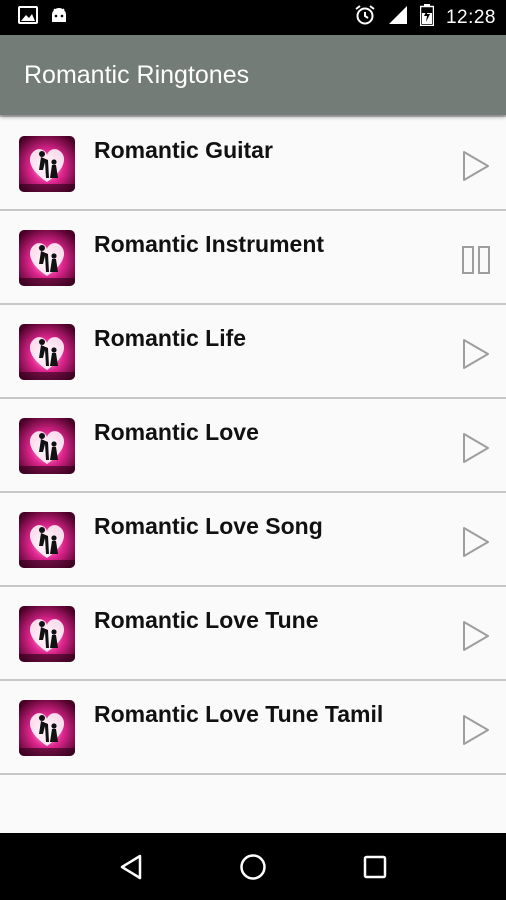 The height and width of the screenshot is (900, 506). Describe the element at coordinates (375, 867) in the screenshot. I see `recents-icon` at that location.